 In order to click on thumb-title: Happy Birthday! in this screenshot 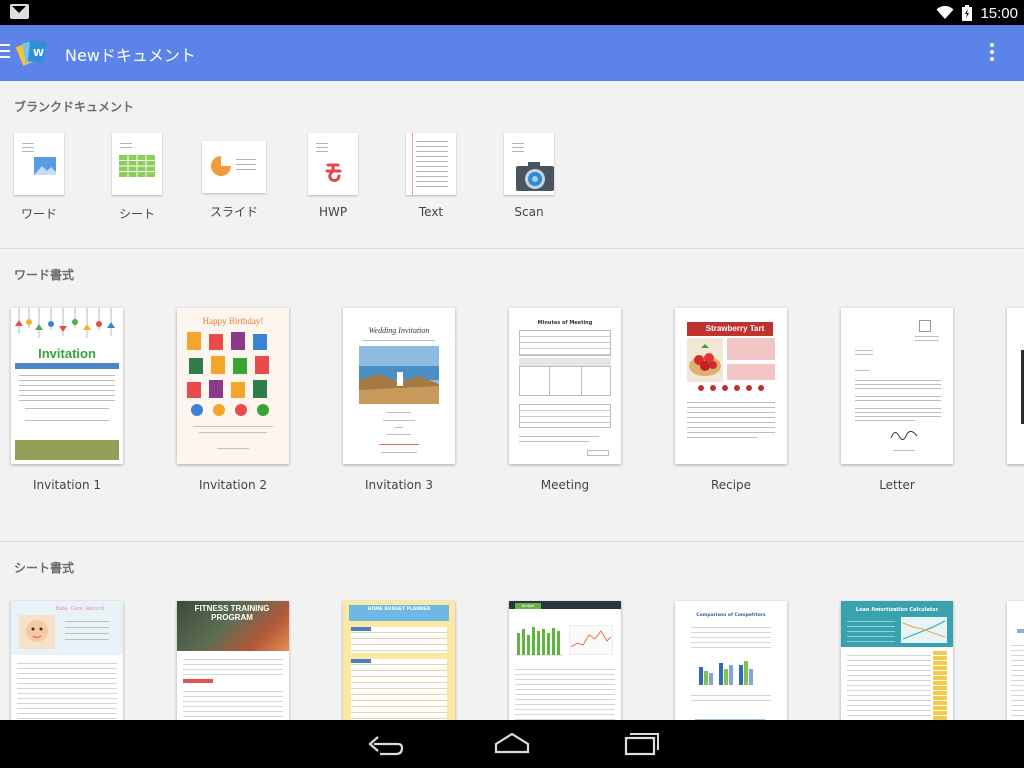, I will do `click(233, 321)`.